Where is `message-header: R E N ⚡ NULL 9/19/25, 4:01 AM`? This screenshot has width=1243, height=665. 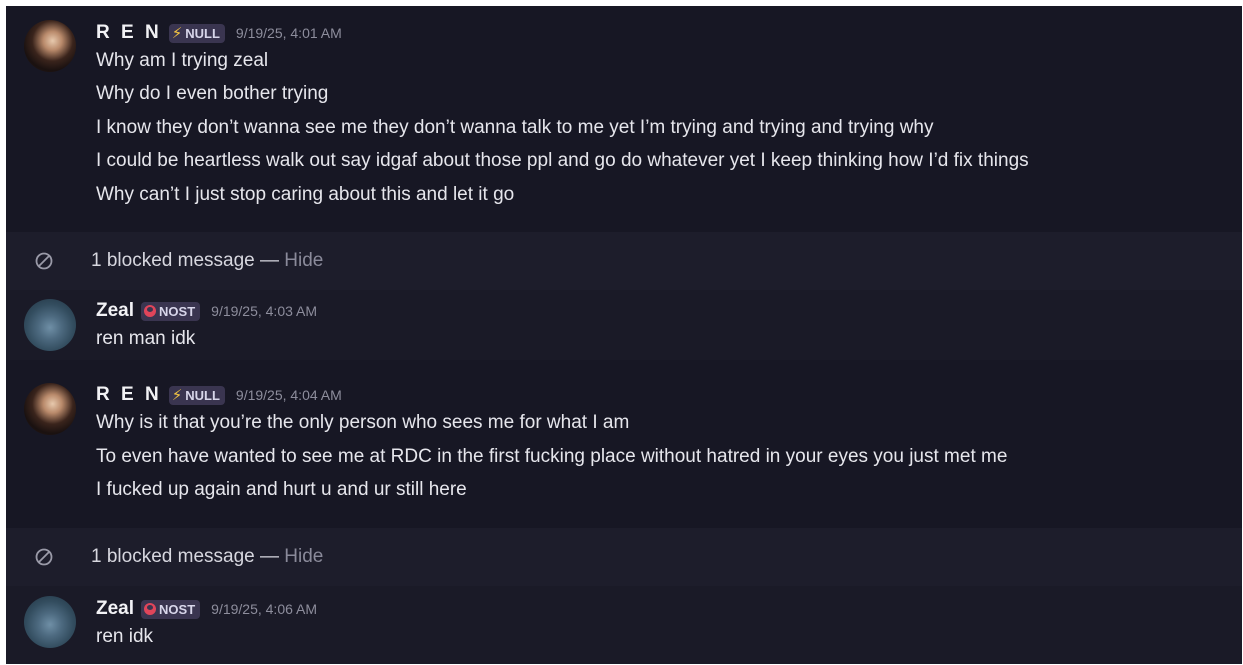 message-header: R E N ⚡ NULL 9/19/25, 4:01 AM is located at coordinates (219, 33).